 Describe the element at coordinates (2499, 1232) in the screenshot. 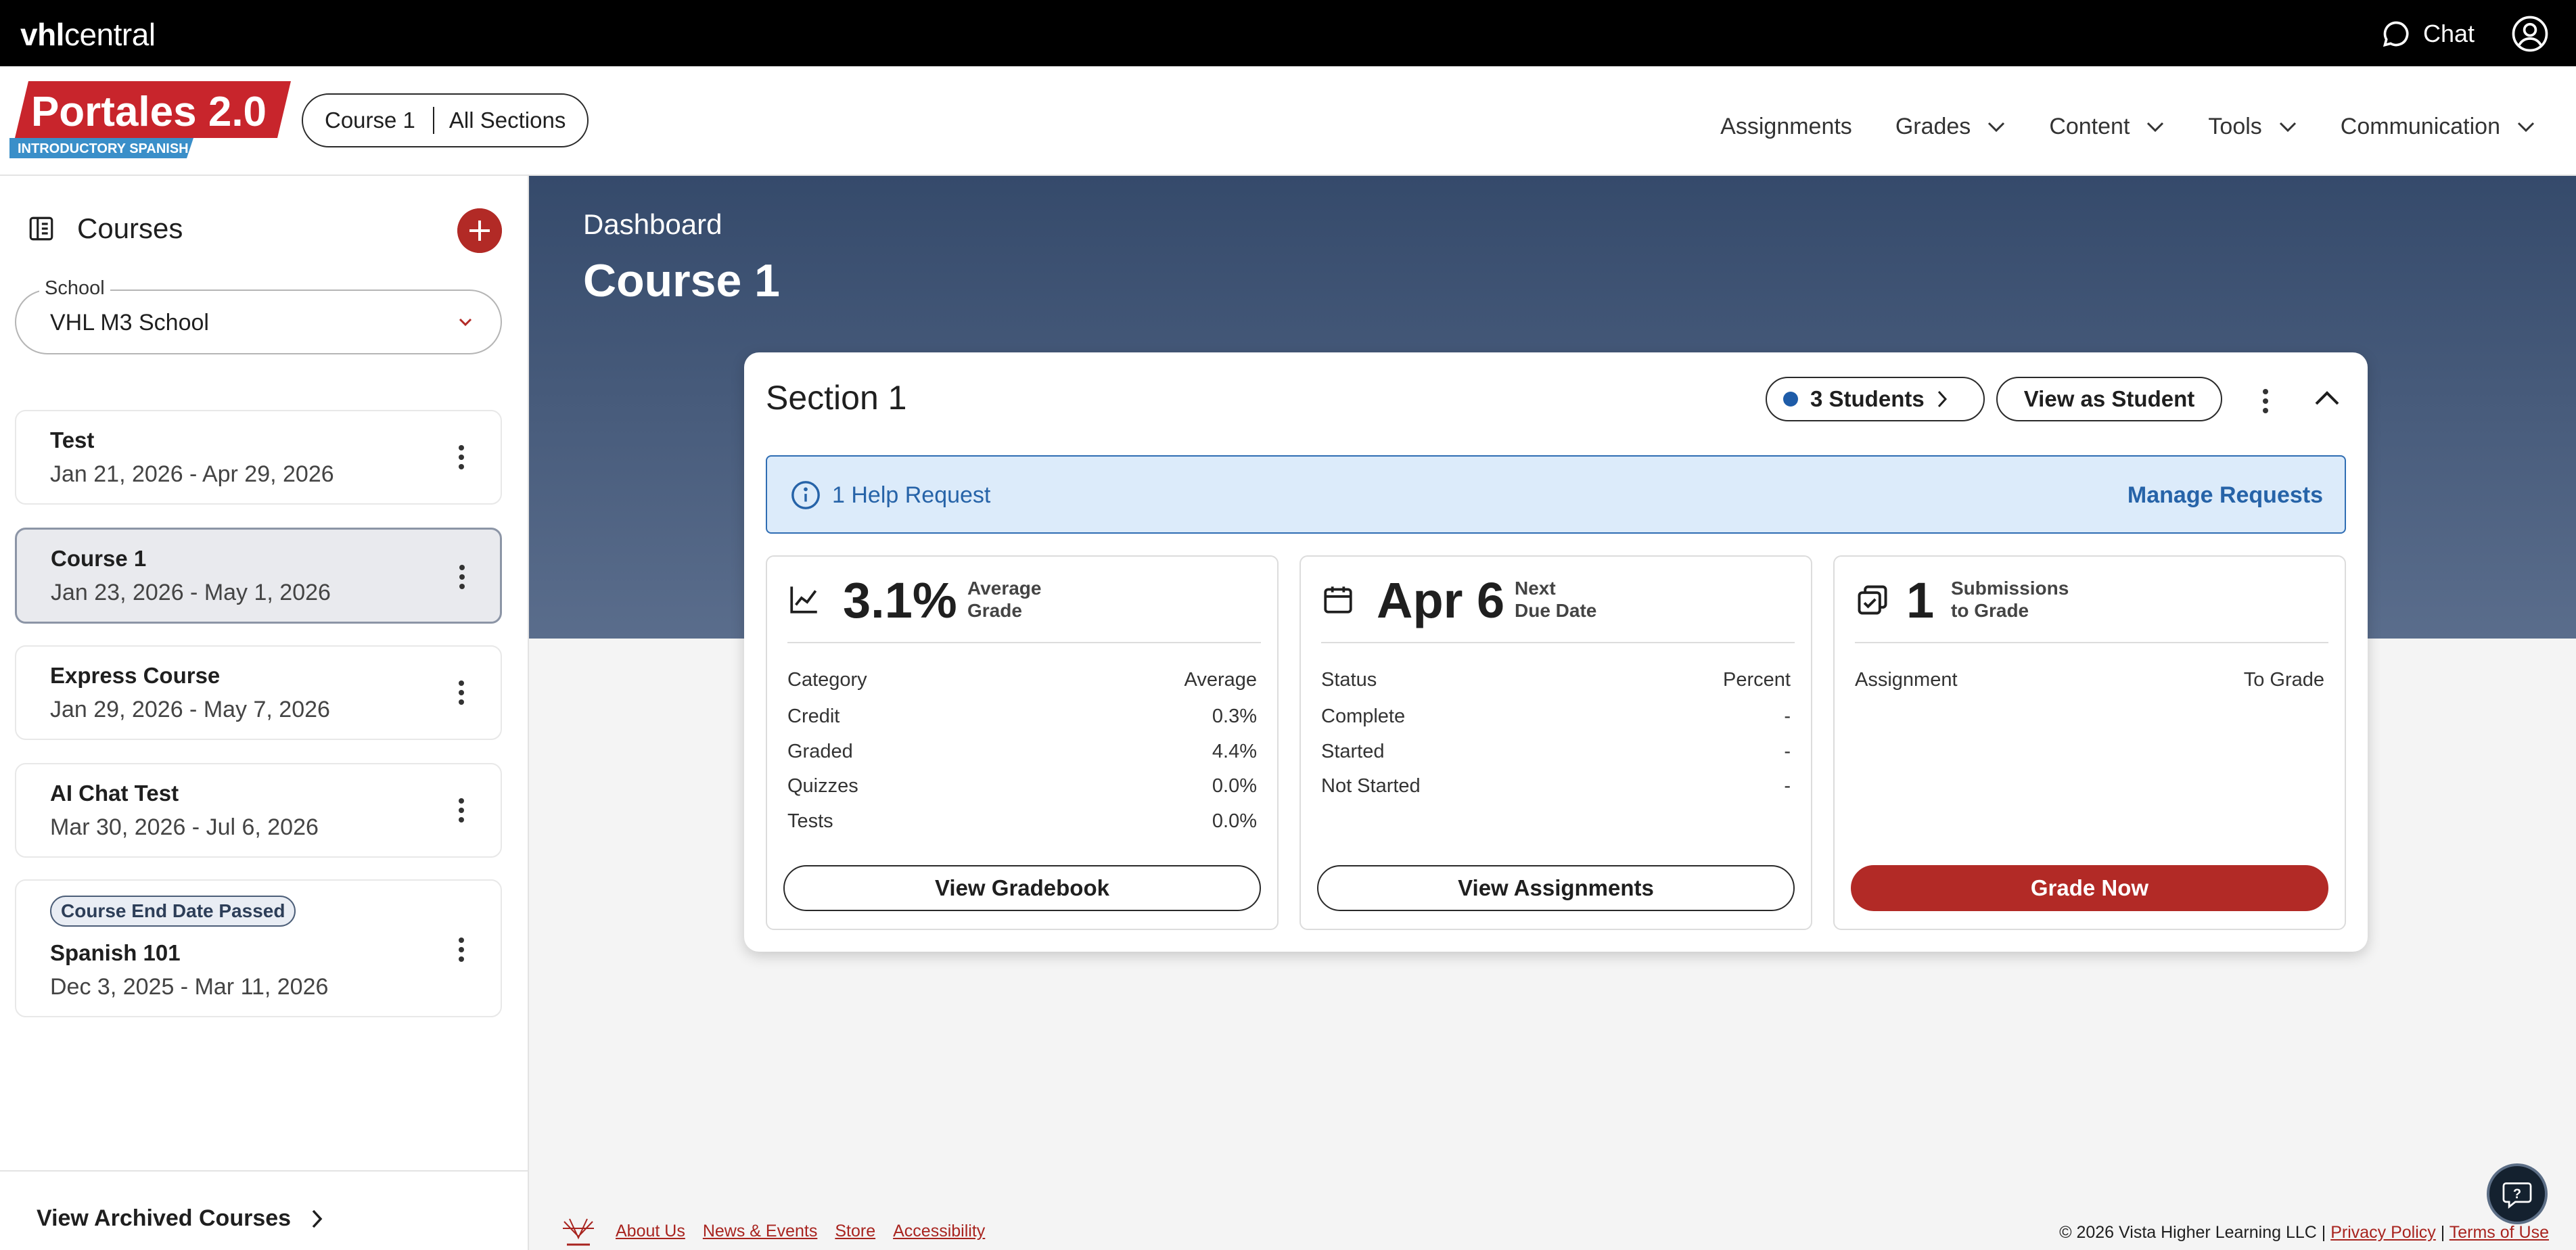

I see `terms-of-use-link: Terms of Use` at that location.